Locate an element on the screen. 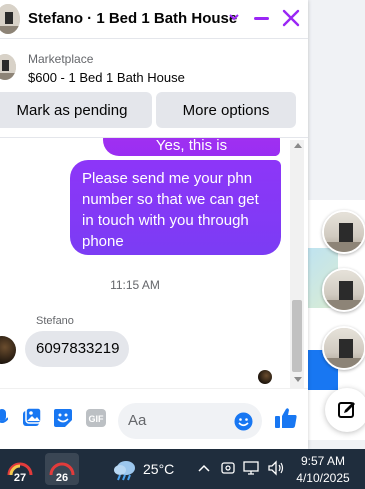 This screenshot has height=489, width=365. like-thumb-icon is located at coordinates (286, 418).